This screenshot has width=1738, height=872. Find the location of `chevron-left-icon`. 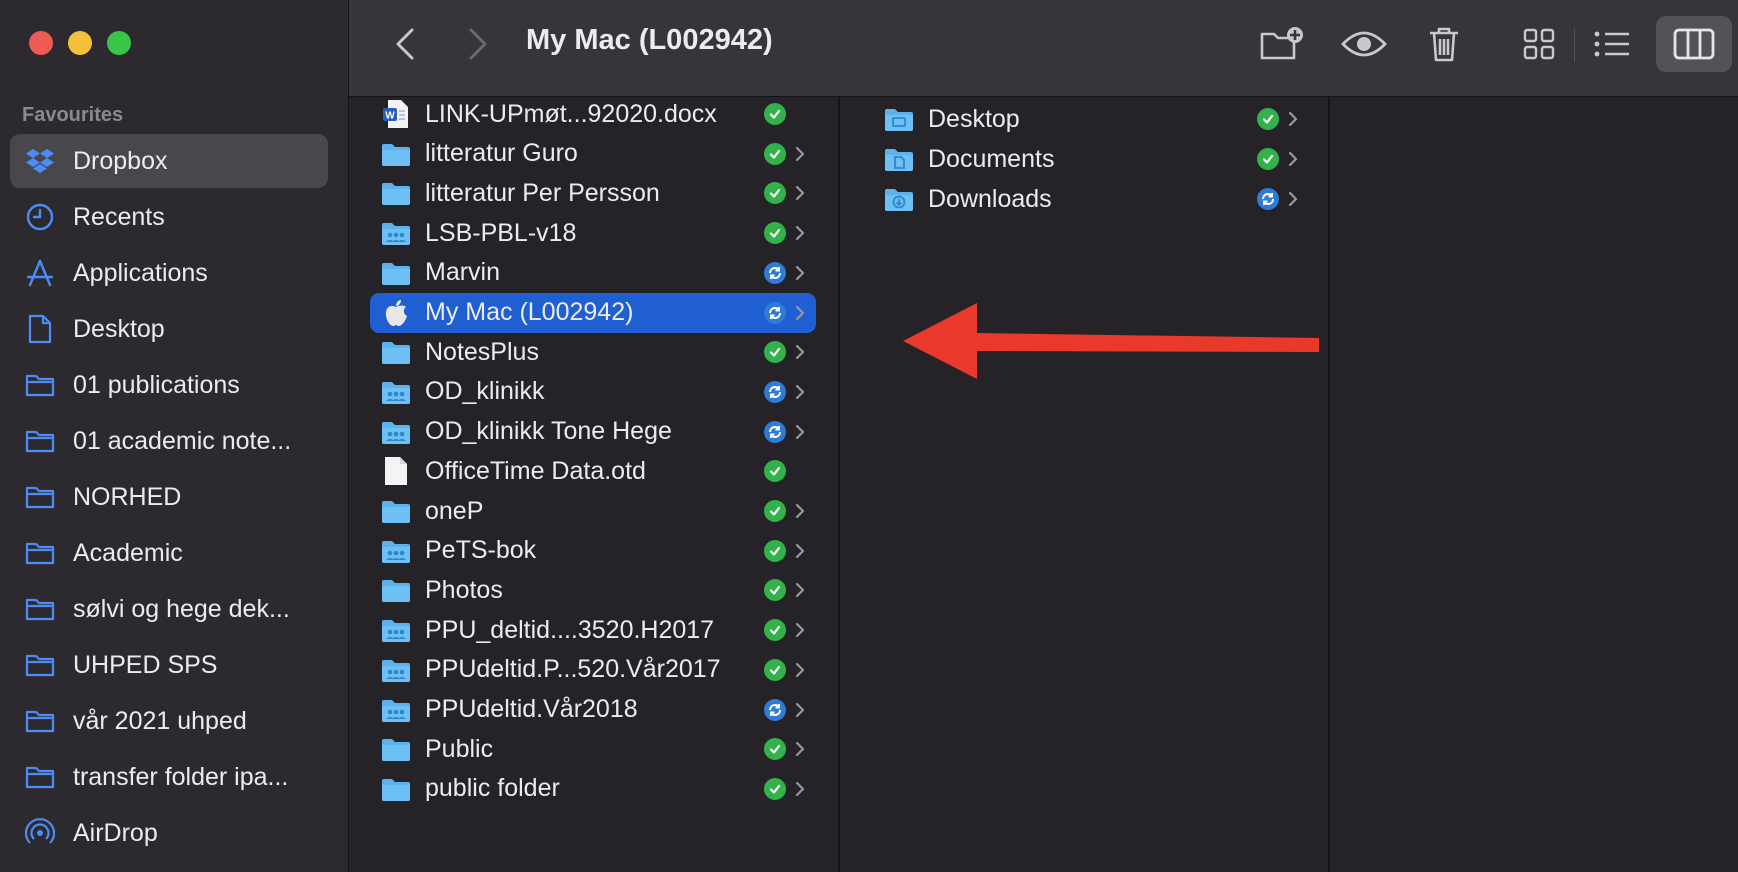

chevron-left-icon is located at coordinates (405, 44).